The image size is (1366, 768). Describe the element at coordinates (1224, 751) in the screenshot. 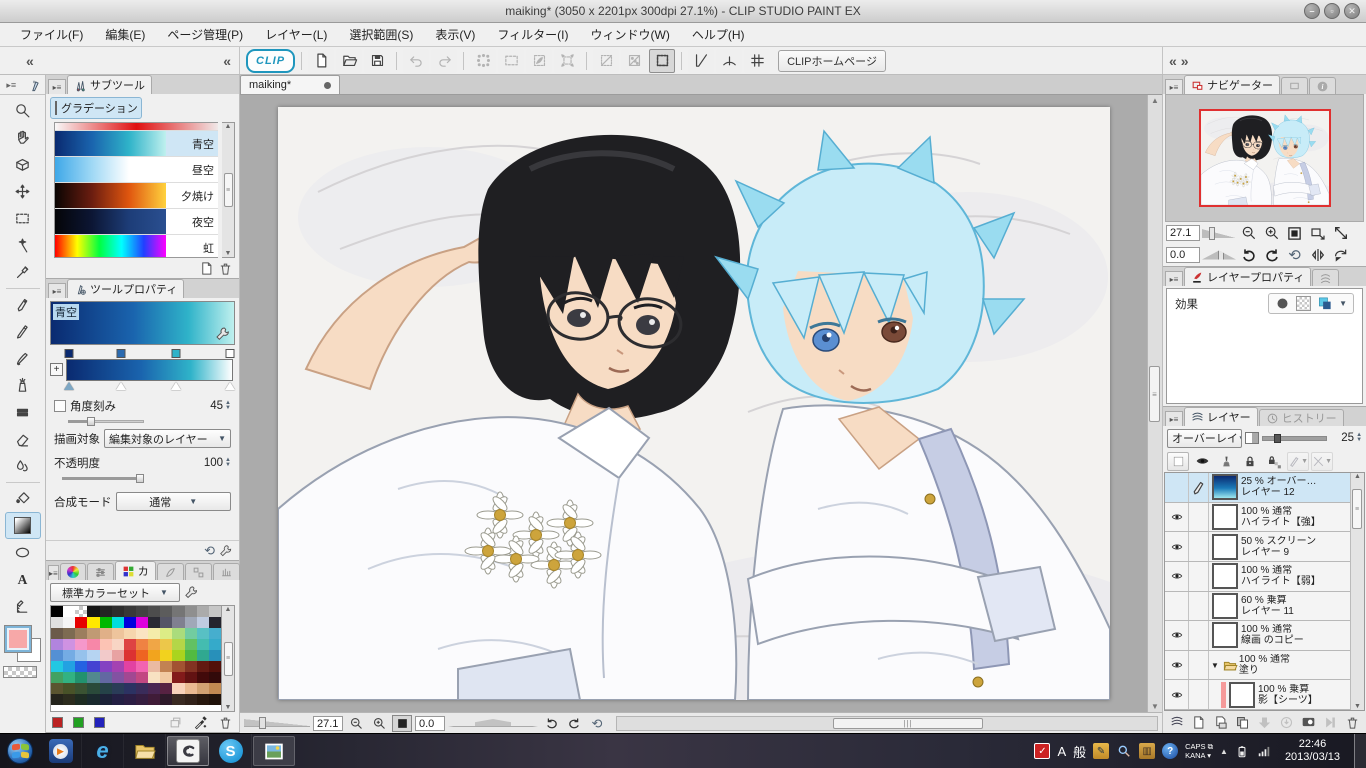

I see `show-hidden-icons-arrow: ▲` at that location.